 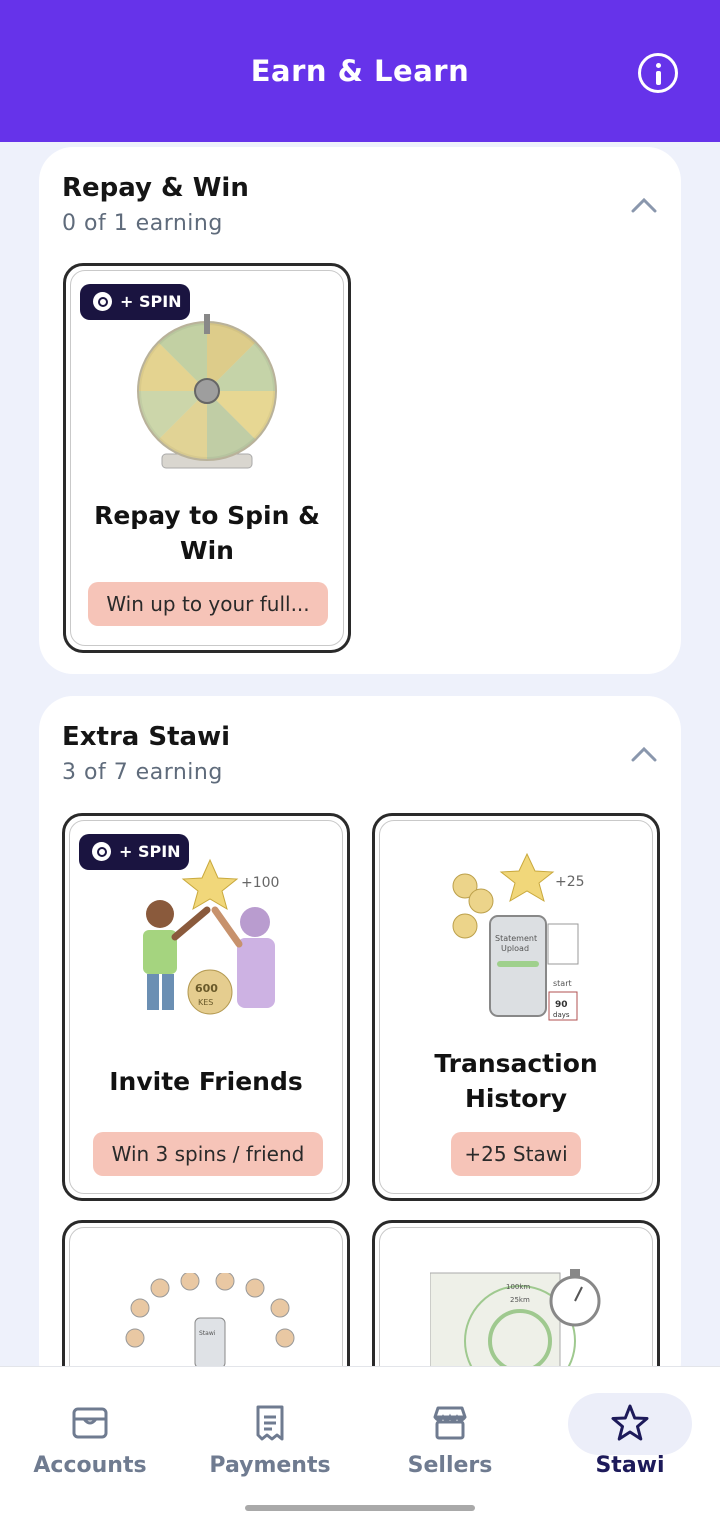 What do you see at coordinates (561, 1015) in the screenshot?
I see `svg-text: days` at bounding box center [561, 1015].